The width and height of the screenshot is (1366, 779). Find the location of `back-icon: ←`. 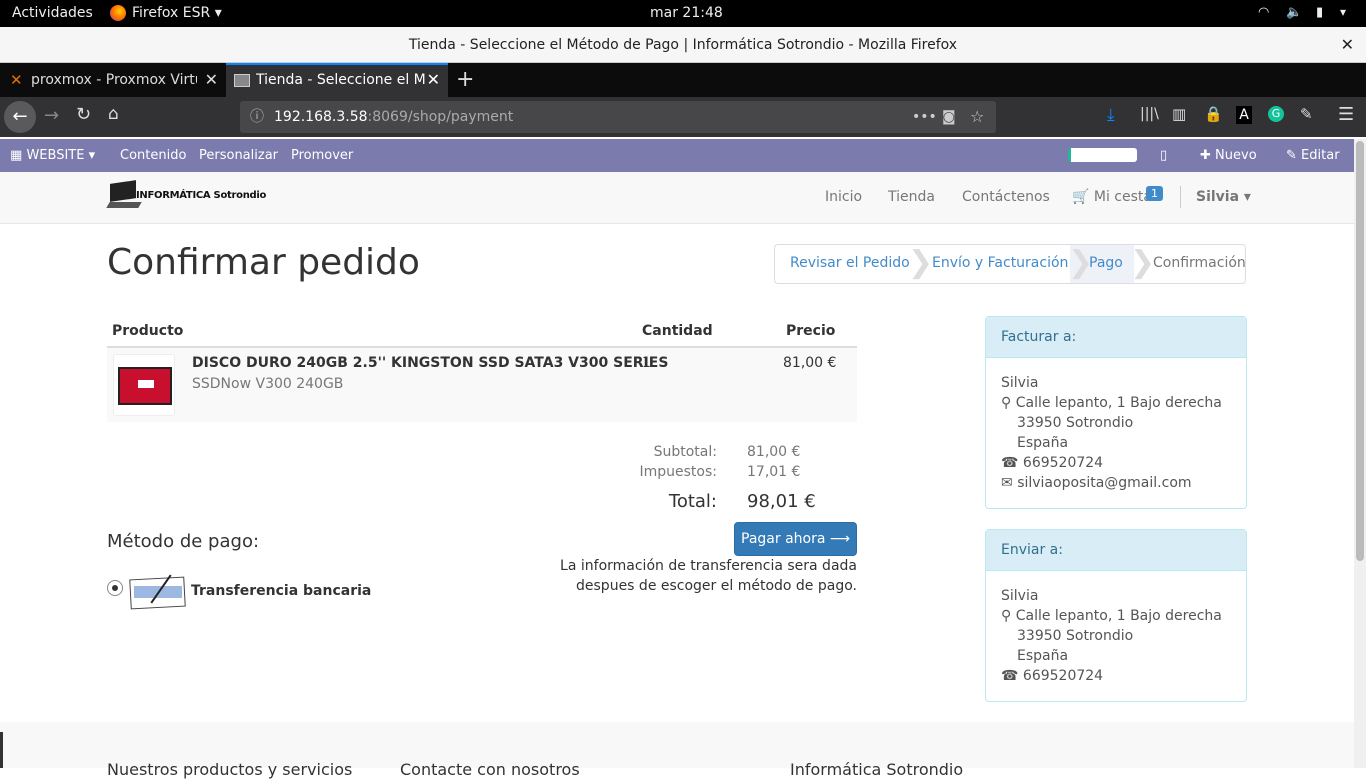

back-icon: ← is located at coordinates (20, 117).